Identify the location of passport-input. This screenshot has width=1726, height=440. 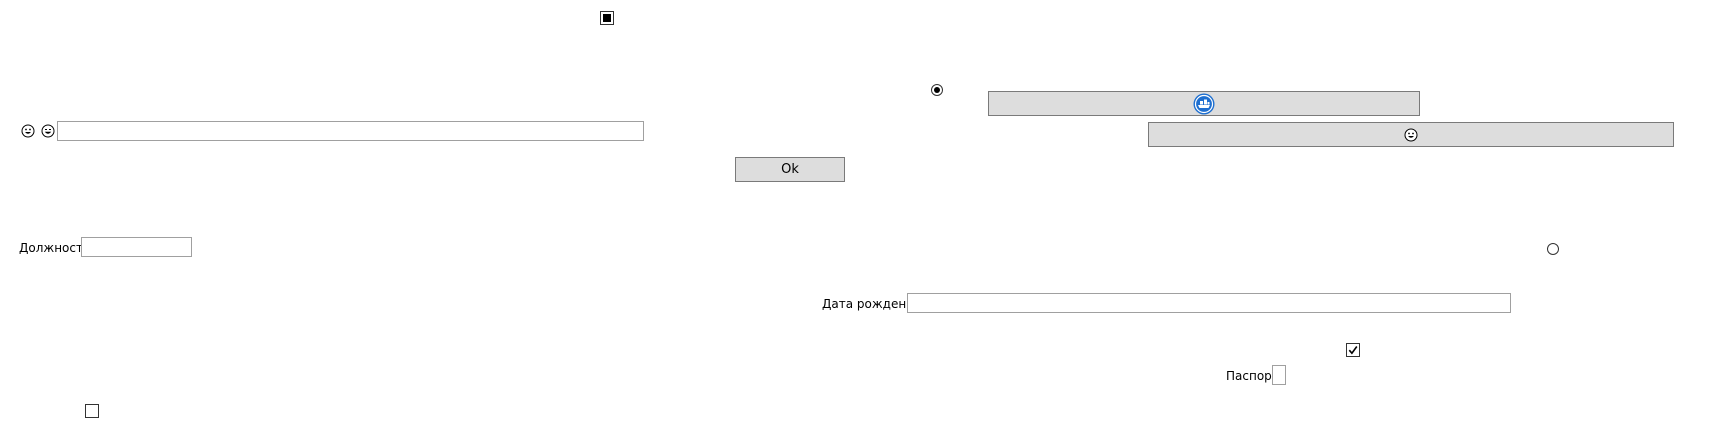
(1279, 375).